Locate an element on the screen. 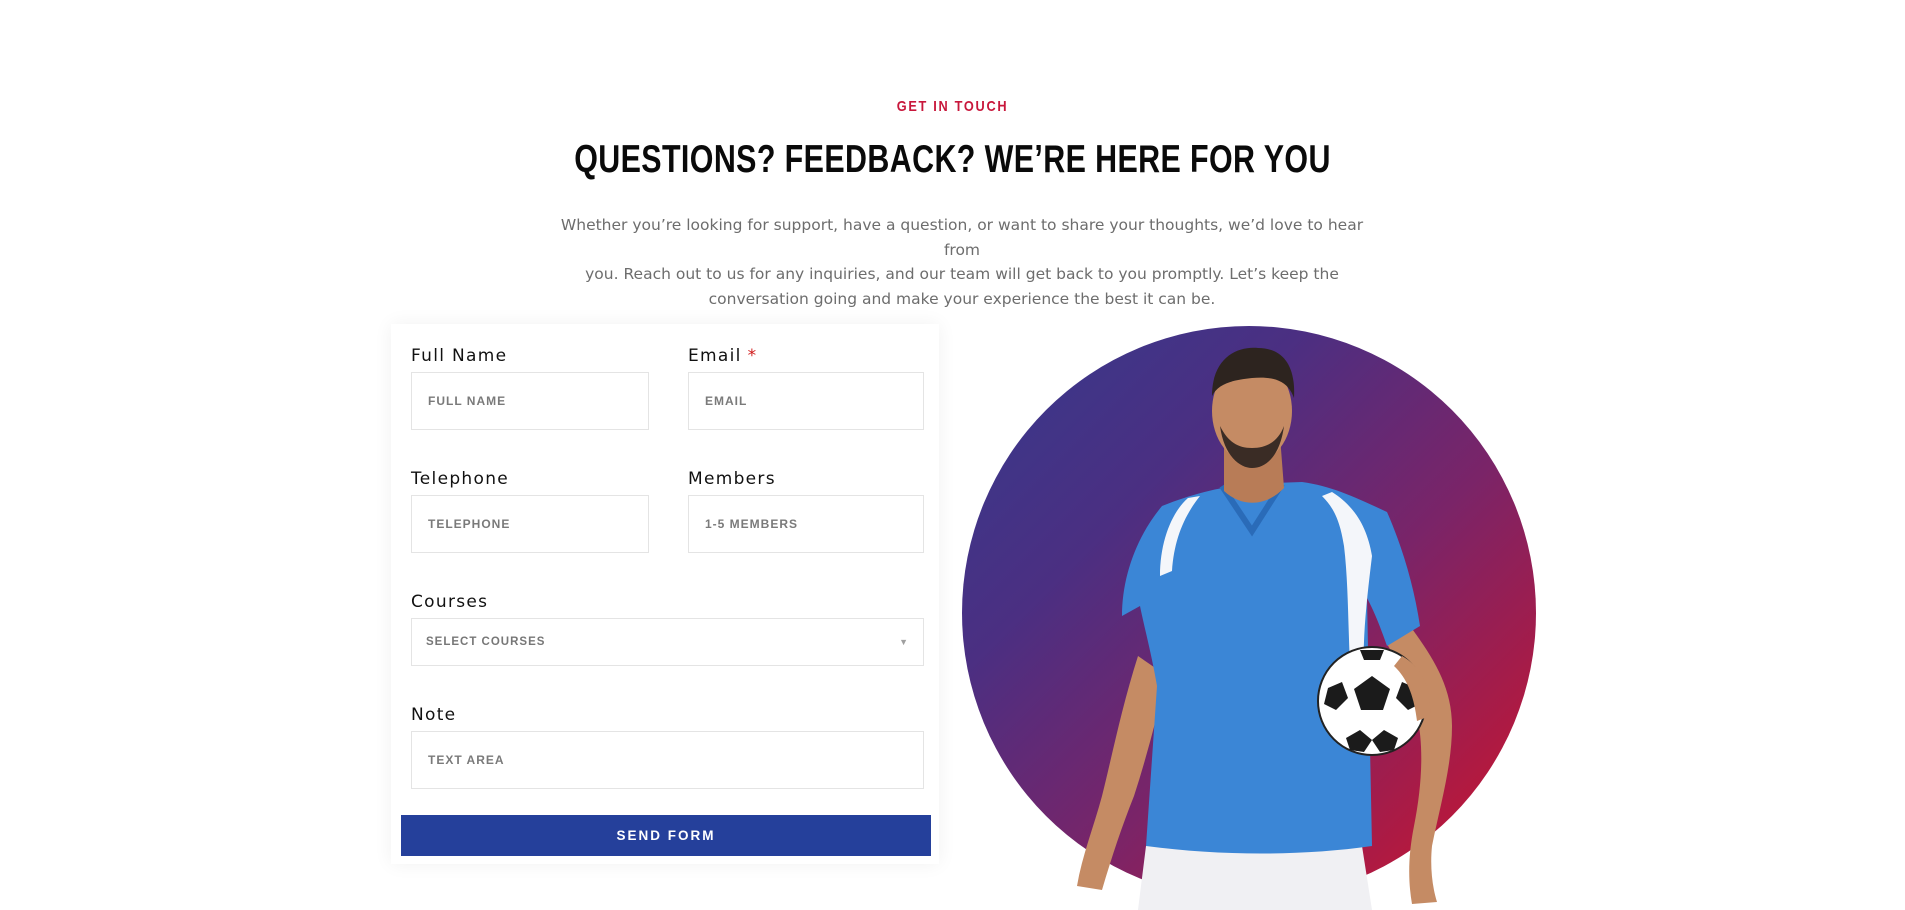 The image size is (1905, 910). full-name-field: Full Name is located at coordinates (530, 387).